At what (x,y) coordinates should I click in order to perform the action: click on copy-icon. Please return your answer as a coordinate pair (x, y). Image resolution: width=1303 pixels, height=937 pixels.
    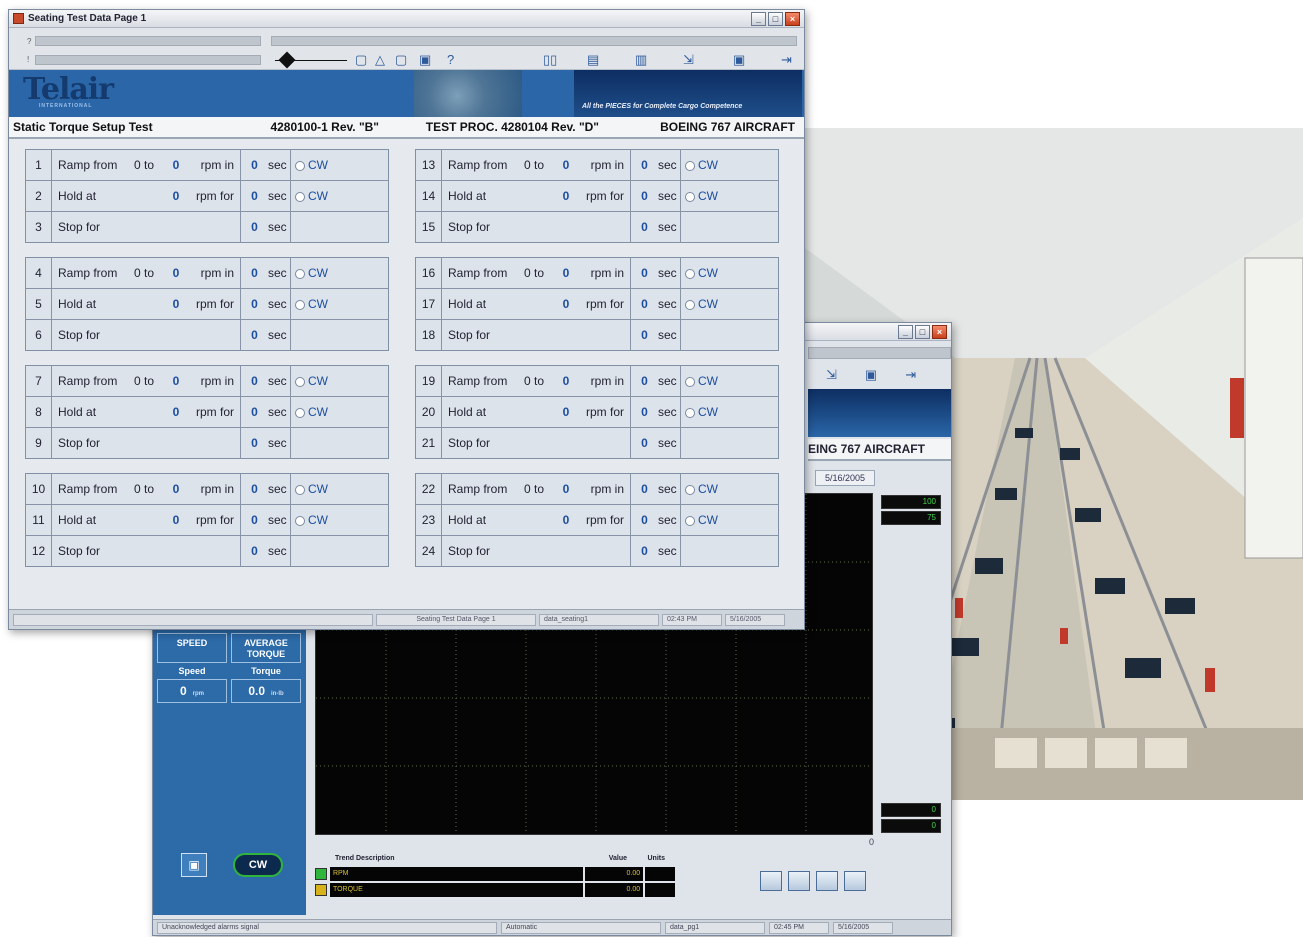
    Looking at the image, I should click on (855, 881).